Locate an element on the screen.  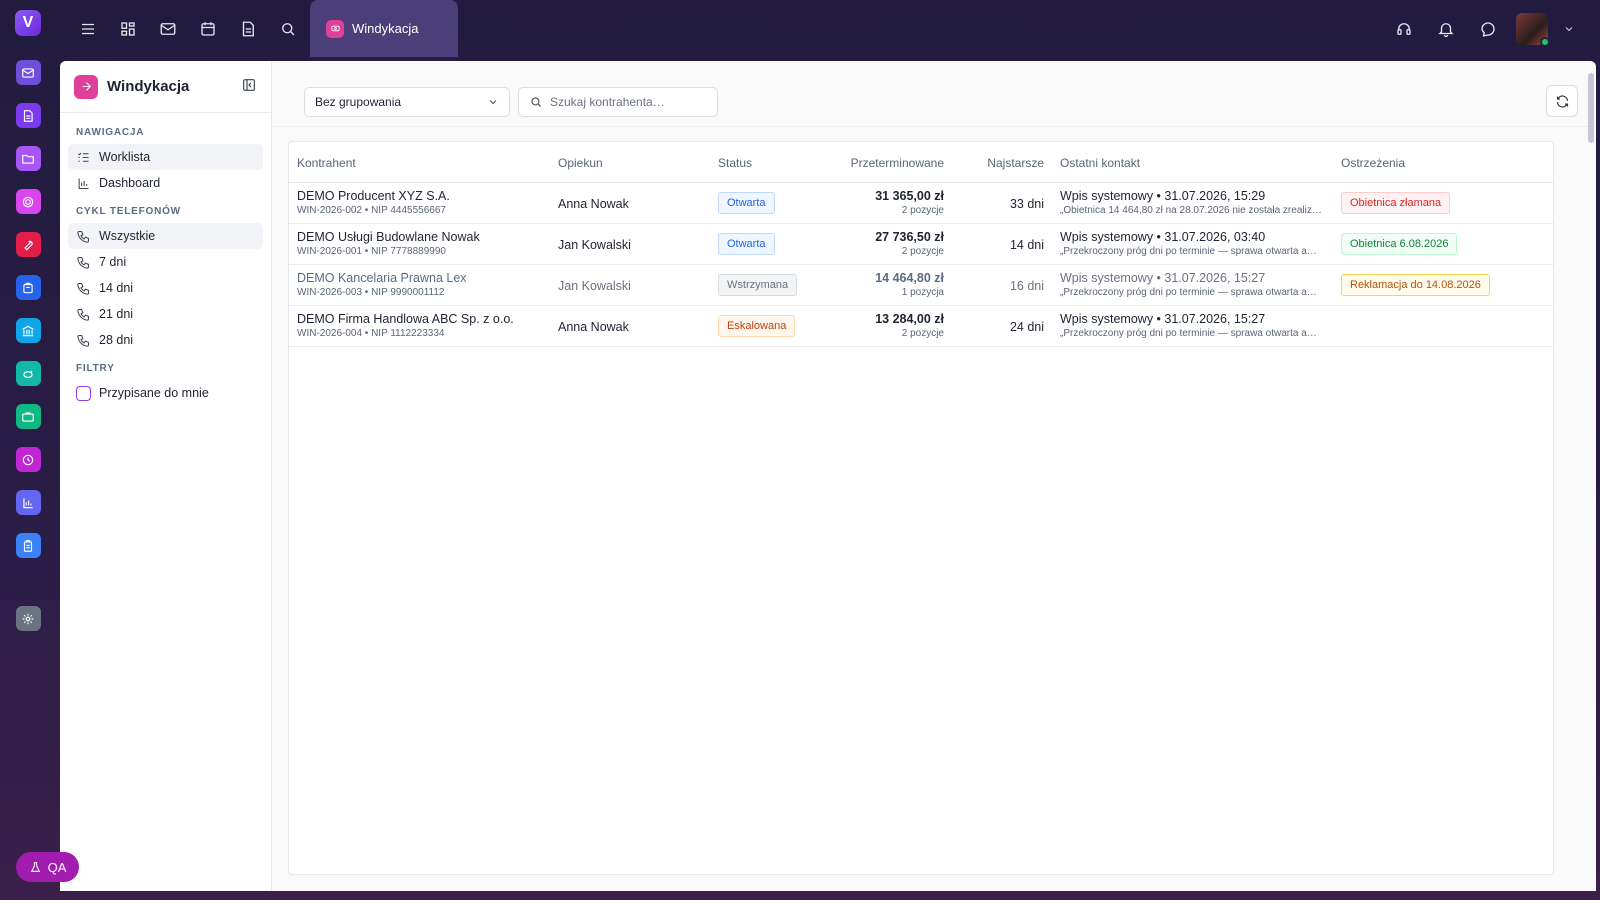
menu-icon is located at coordinates (88, 29).